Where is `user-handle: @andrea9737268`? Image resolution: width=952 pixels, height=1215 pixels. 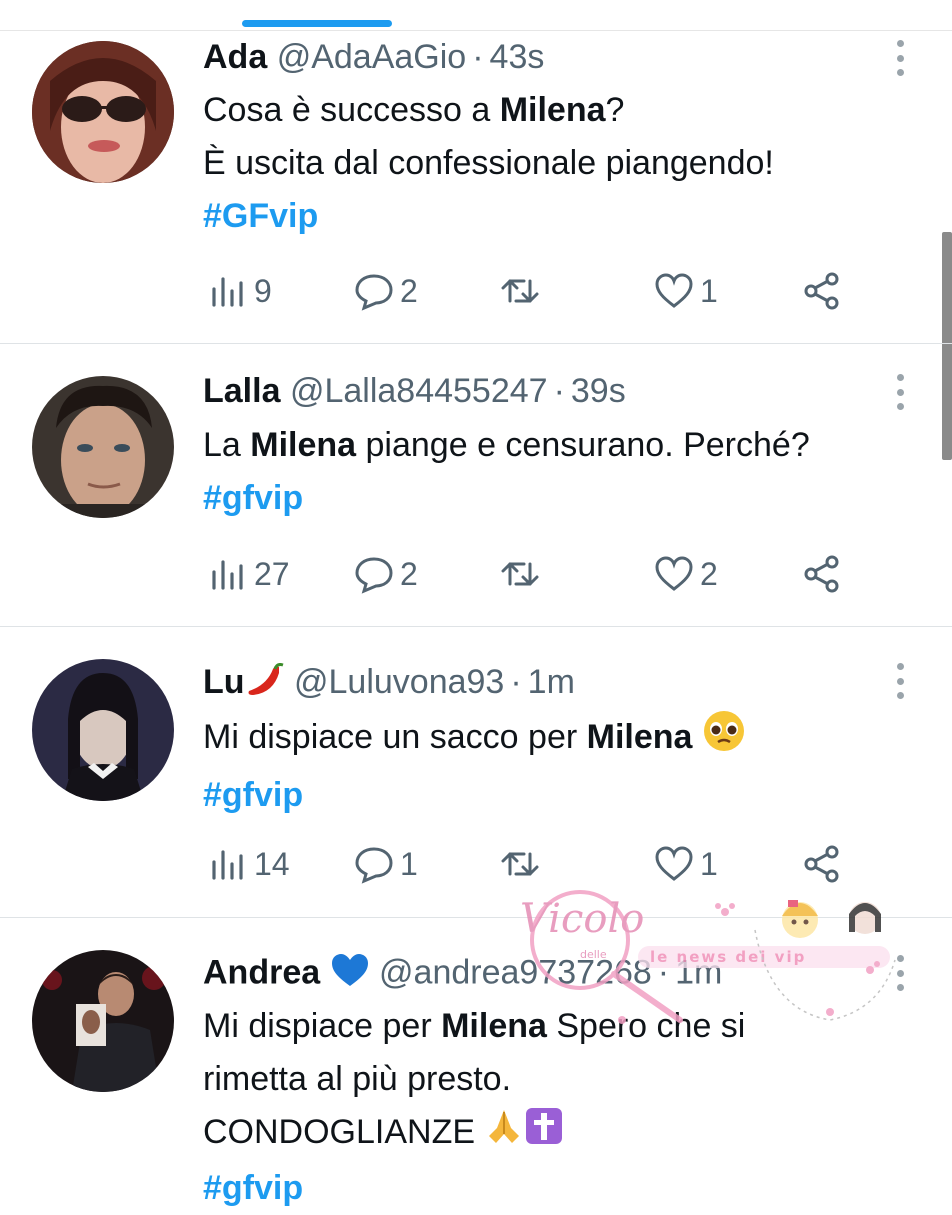
user-handle: @andrea9737268 is located at coordinates (515, 972).